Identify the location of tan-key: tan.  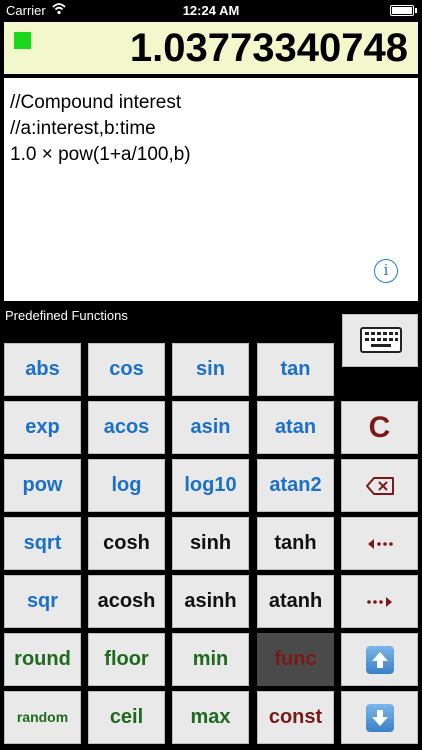
(295, 369).